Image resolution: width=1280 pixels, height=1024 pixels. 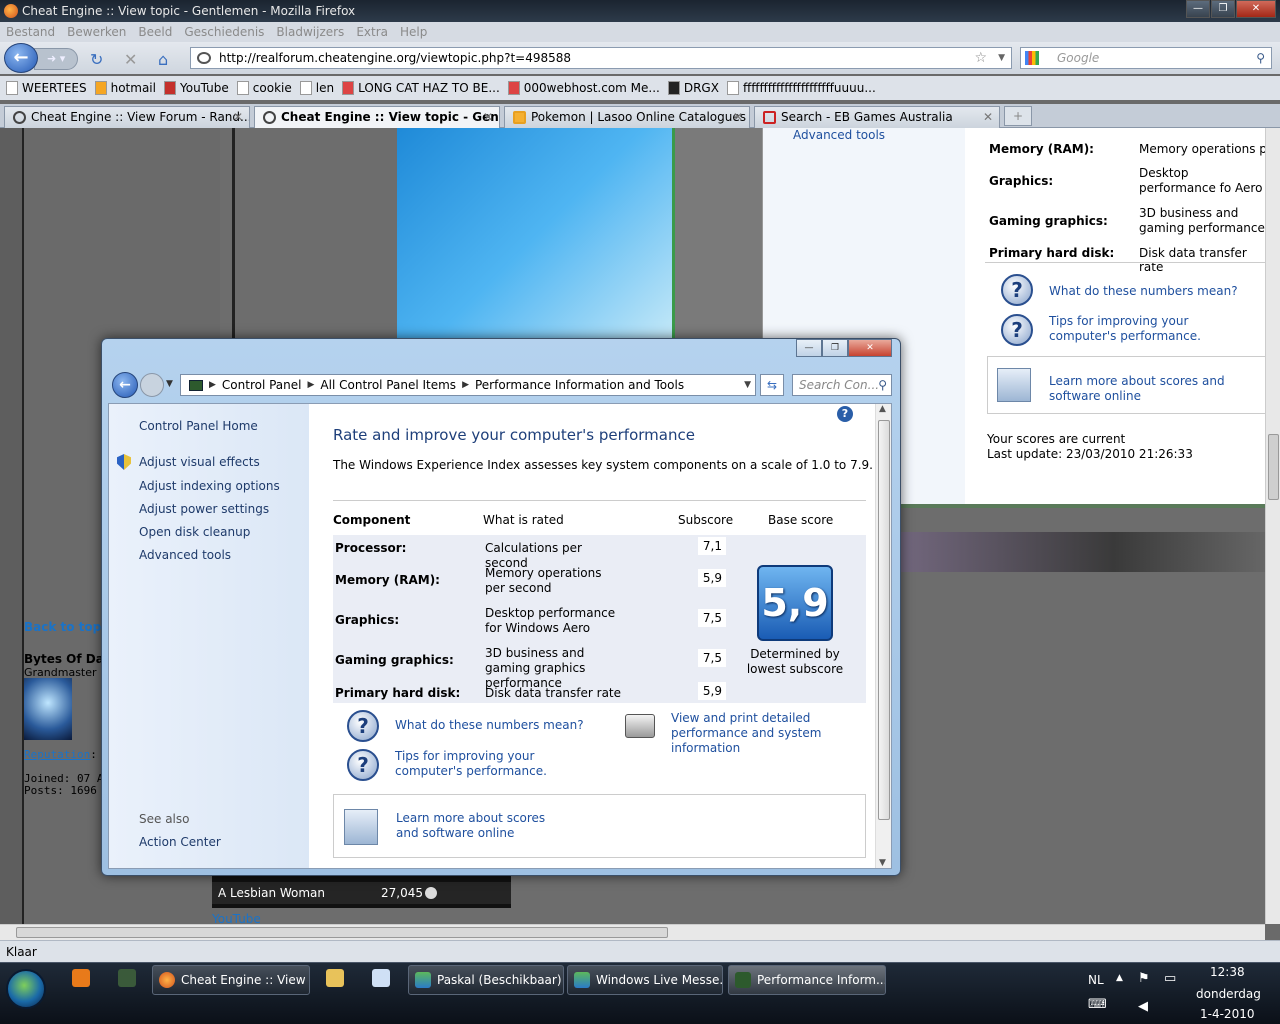 I want to click on bookmark-item: WEERTEES, so click(x=46, y=88).